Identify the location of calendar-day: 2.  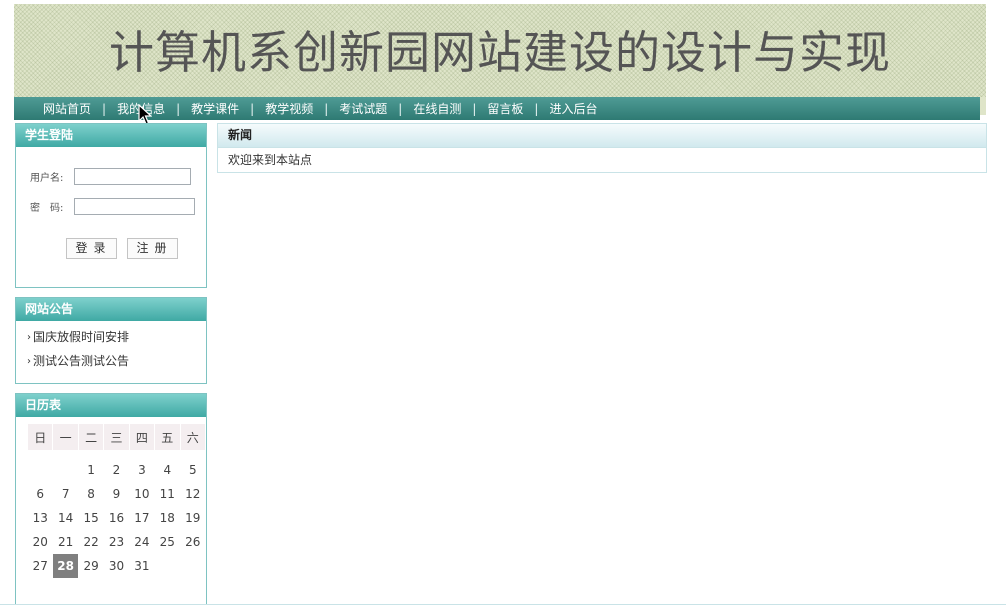
(116, 470).